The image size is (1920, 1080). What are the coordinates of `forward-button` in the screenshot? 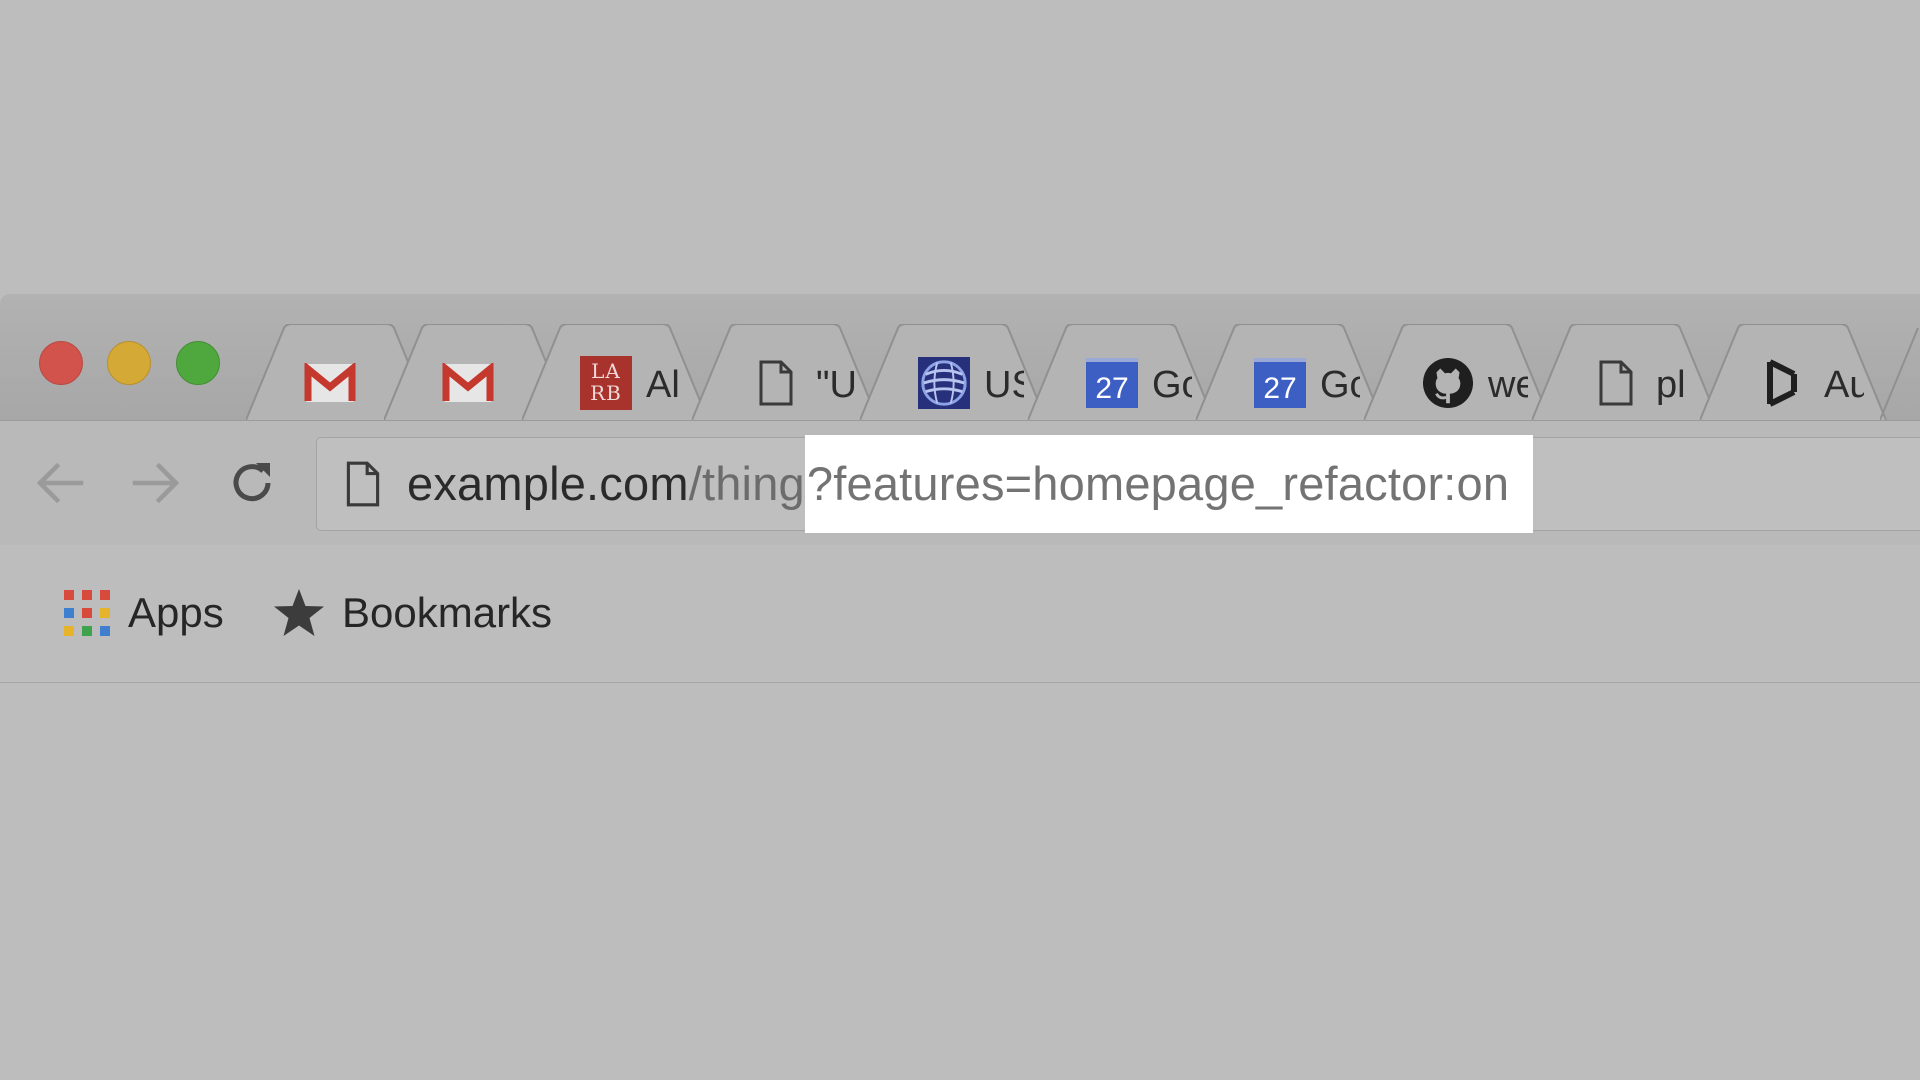 It's located at (156, 483).